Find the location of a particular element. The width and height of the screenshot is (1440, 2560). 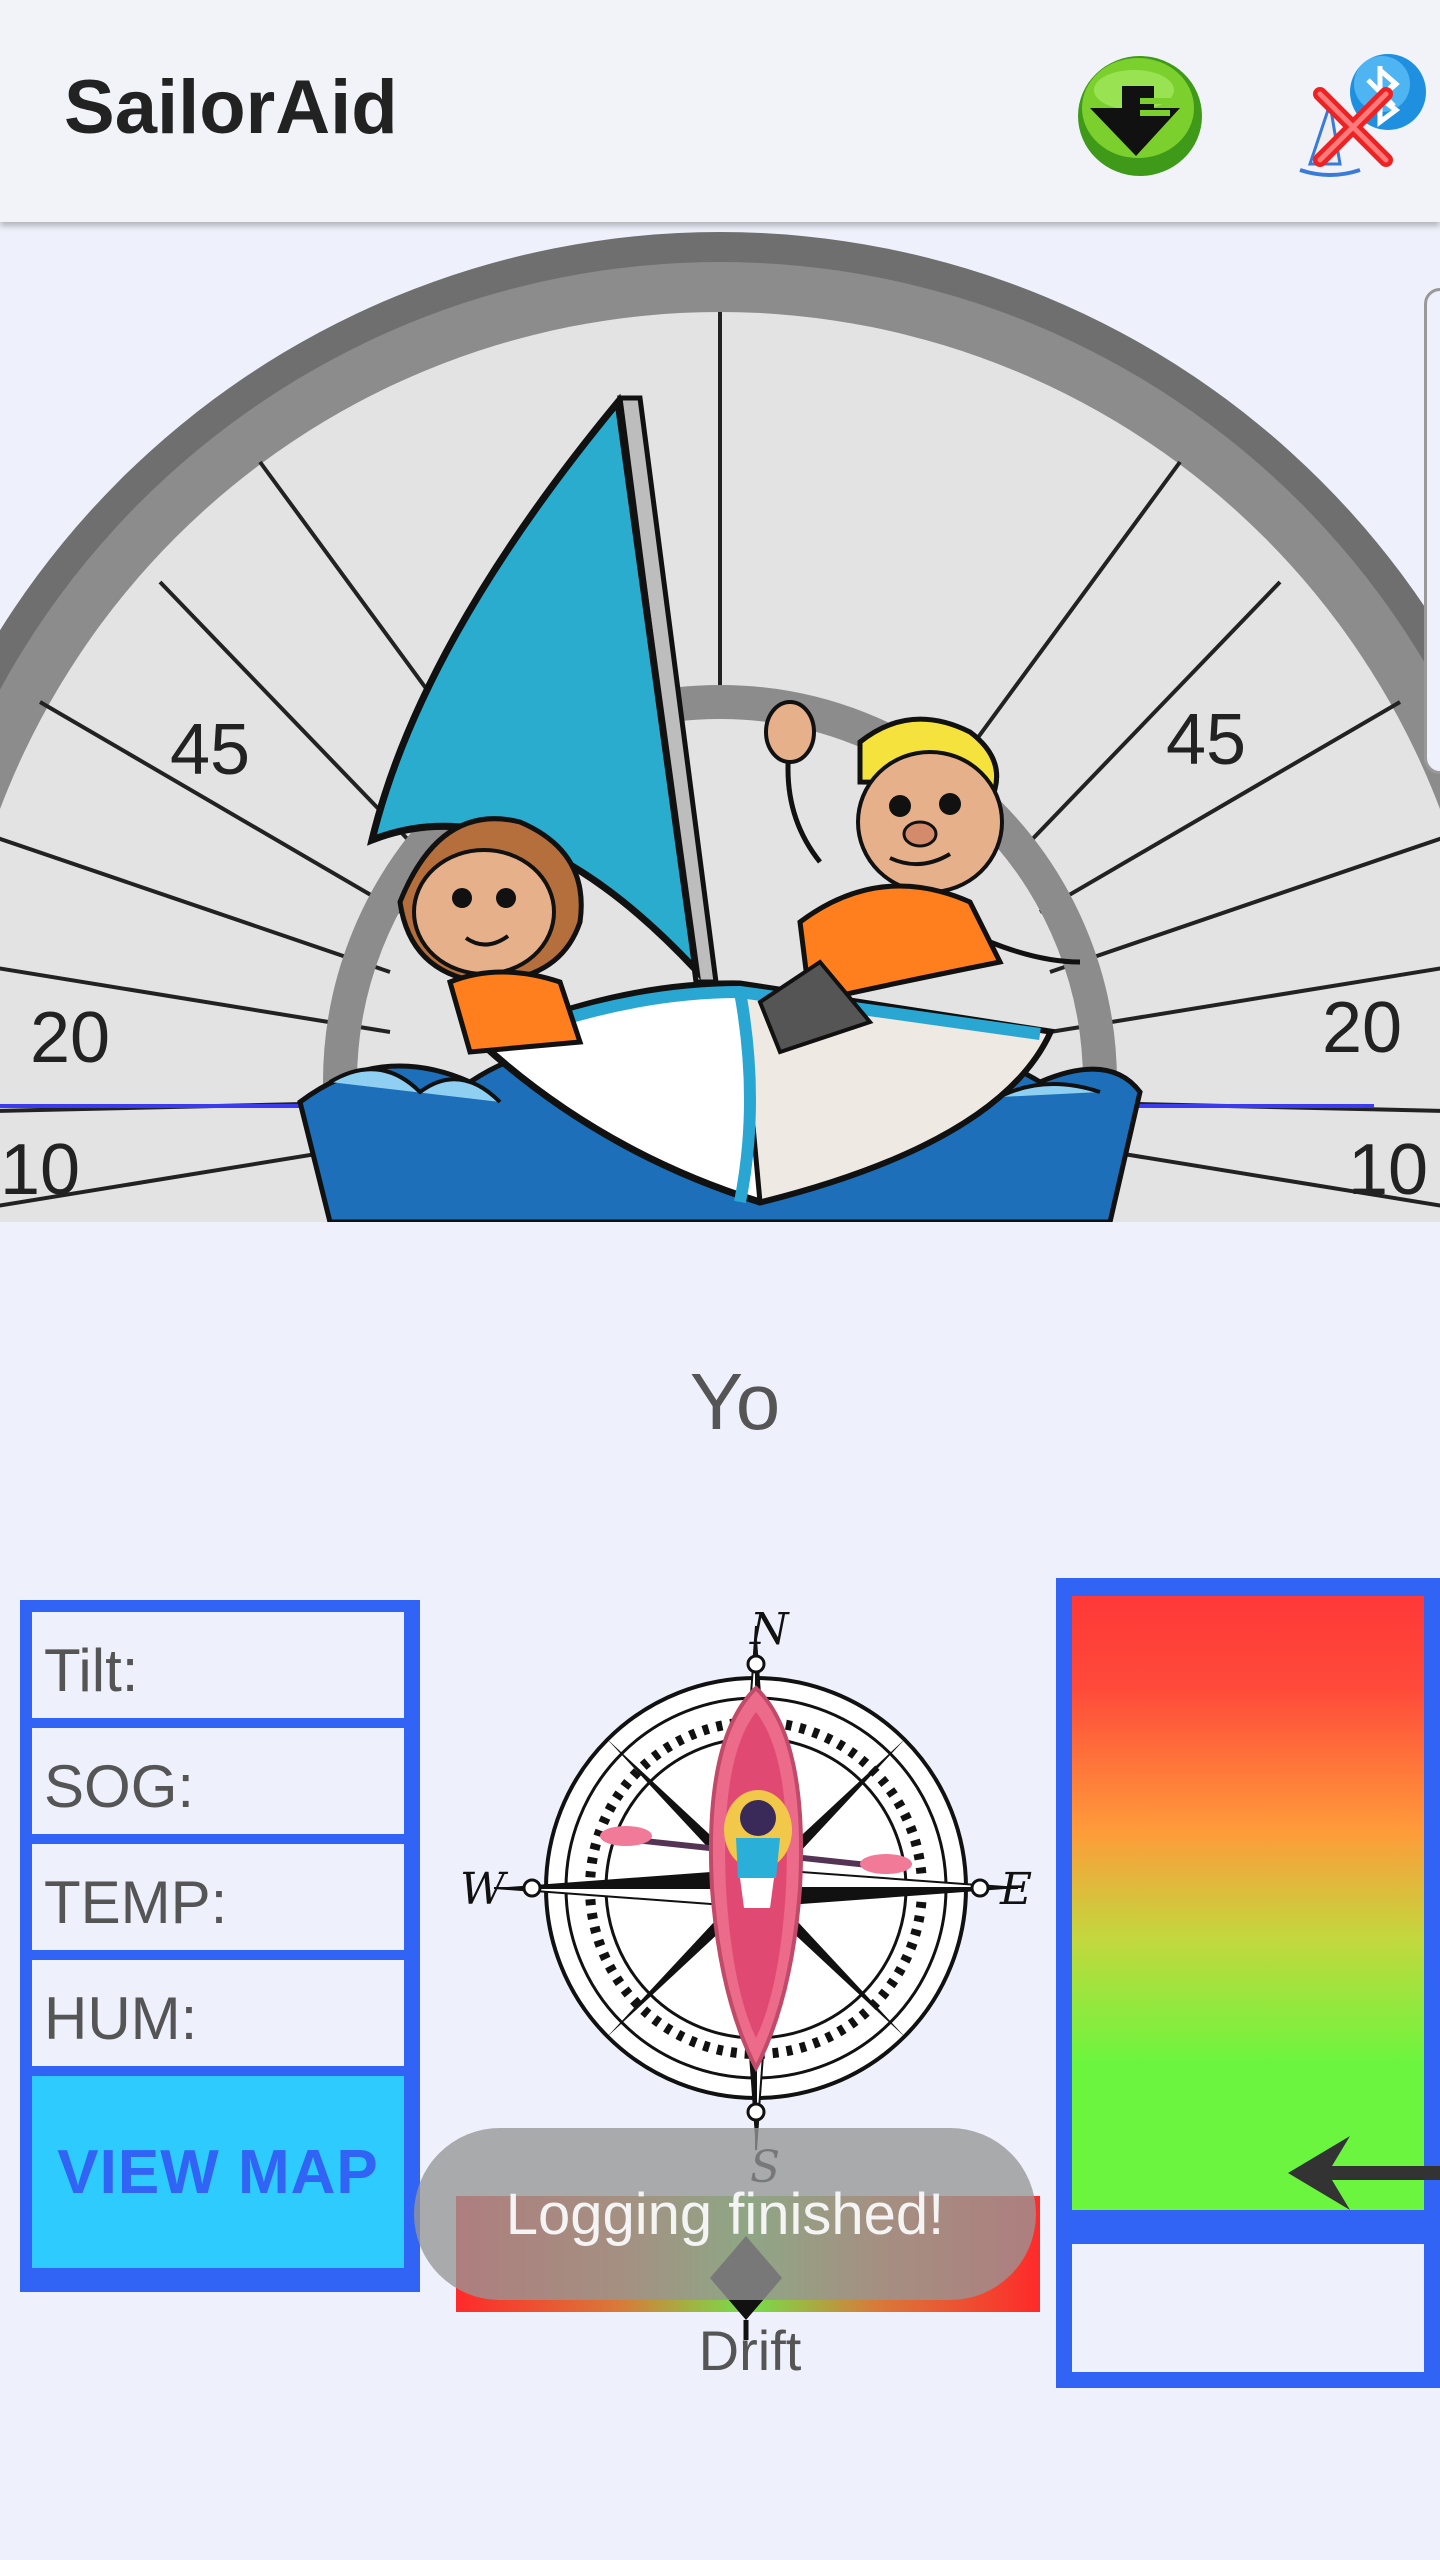

level-value-box is located at coordinates (1248, 2308).